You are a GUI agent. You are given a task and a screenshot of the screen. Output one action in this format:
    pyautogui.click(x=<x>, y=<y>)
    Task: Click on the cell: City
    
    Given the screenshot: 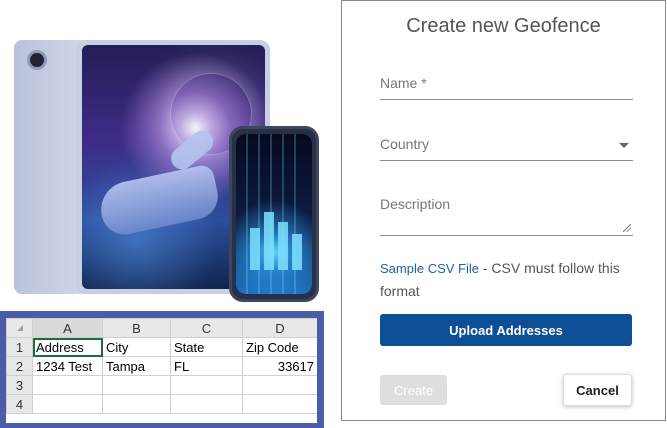 What is the action you would take?
    pyautogui.click(x=136, y=347)
    